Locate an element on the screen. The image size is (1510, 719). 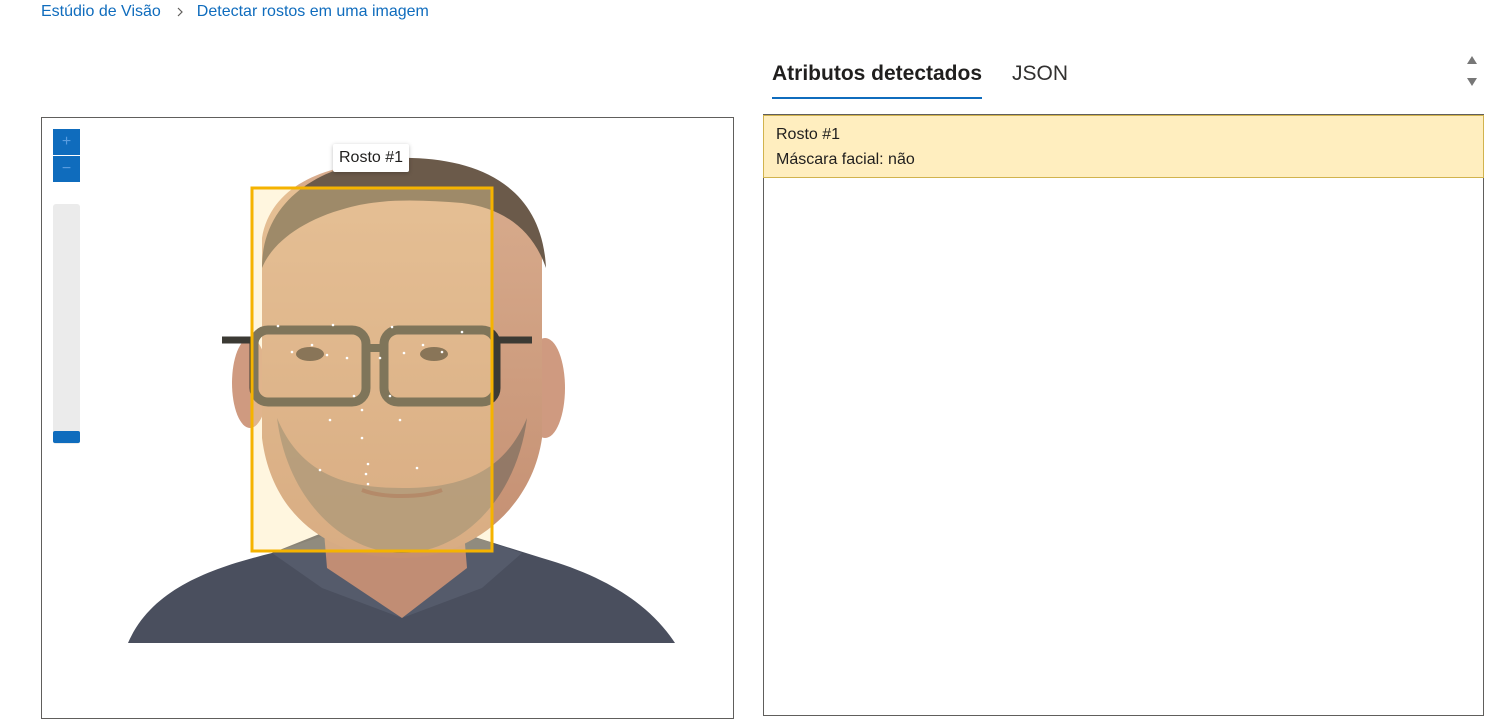
scroll-control is located at coordinates (1472, 74).